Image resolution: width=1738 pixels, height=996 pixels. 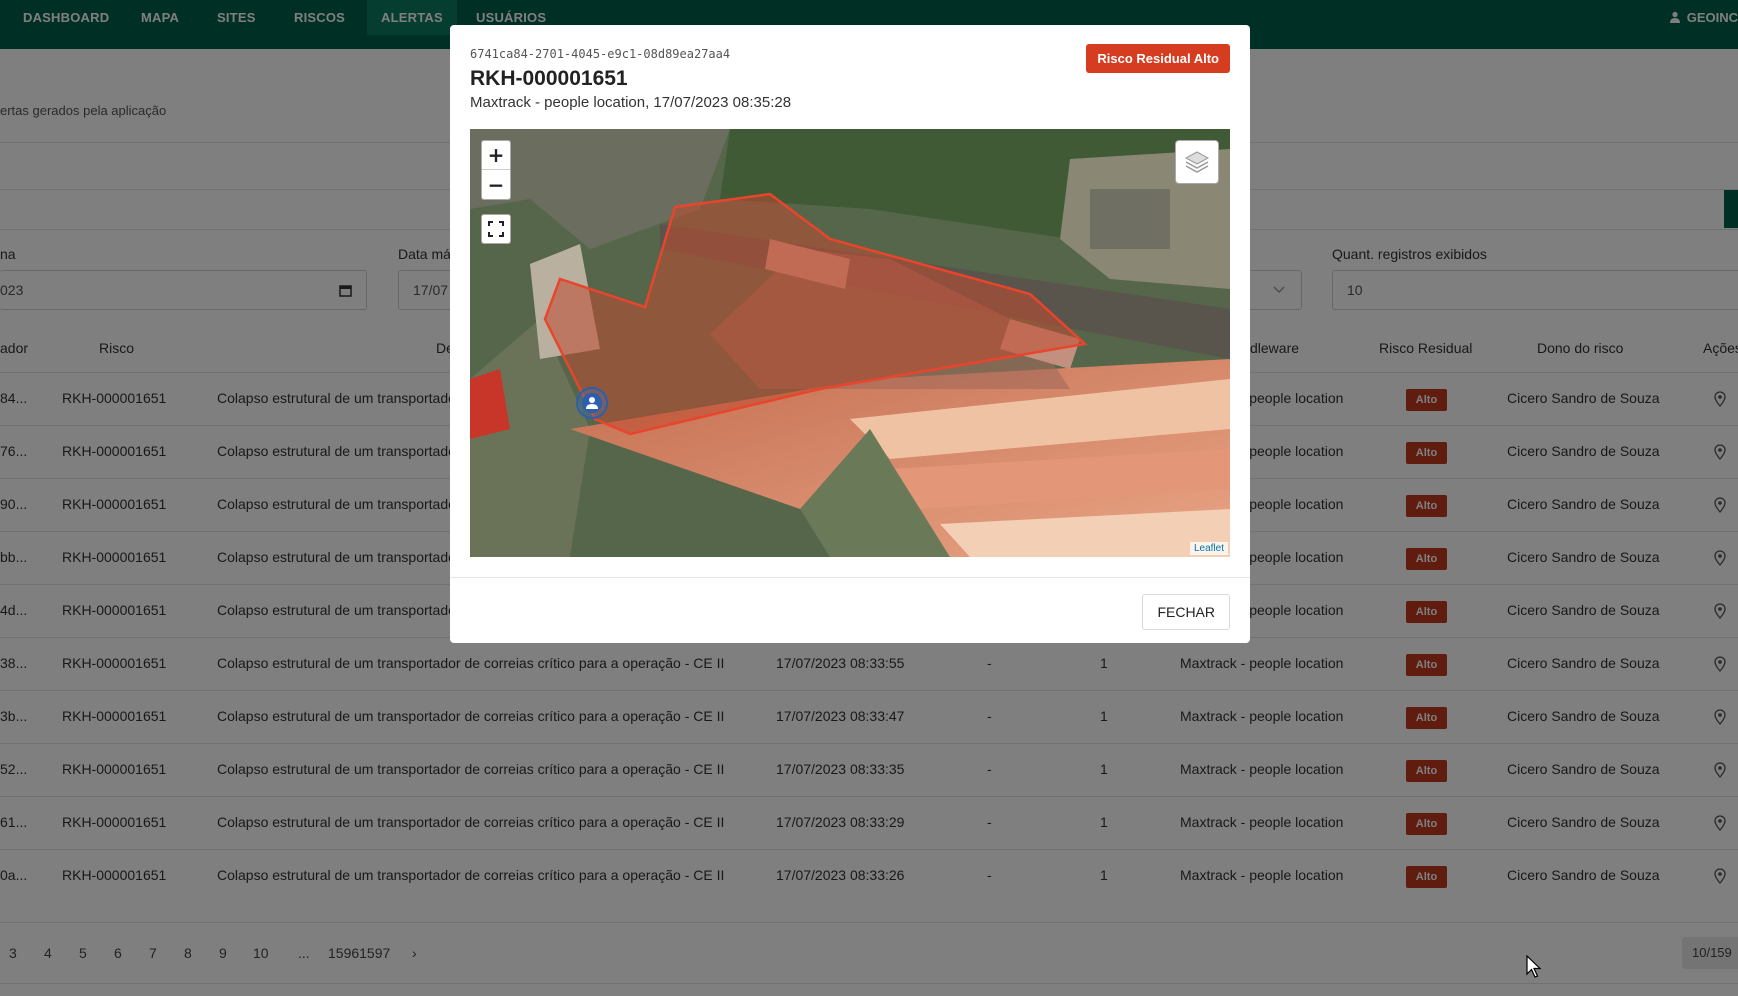 What do you see at coordinates (1158, 58) in the screenshot?
I see `residual-risk-badge: Risco Residual Alto` at bounding box center [1158, 58].